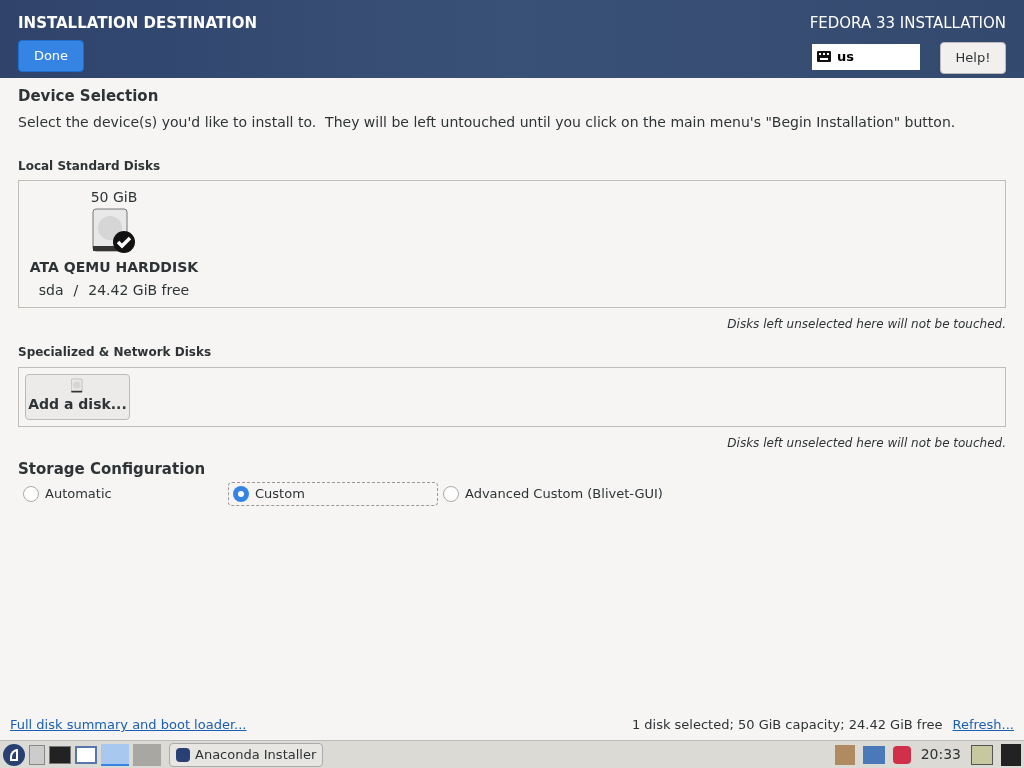 This screenshot has width=1024, height=768. What do you see at coordinates (114, 243) in the screenshot?
I see `disk-item: 50 GiB ATA QEMU HARDDISK sda / 24.42 GiB free` at bounding box center [114, 243].